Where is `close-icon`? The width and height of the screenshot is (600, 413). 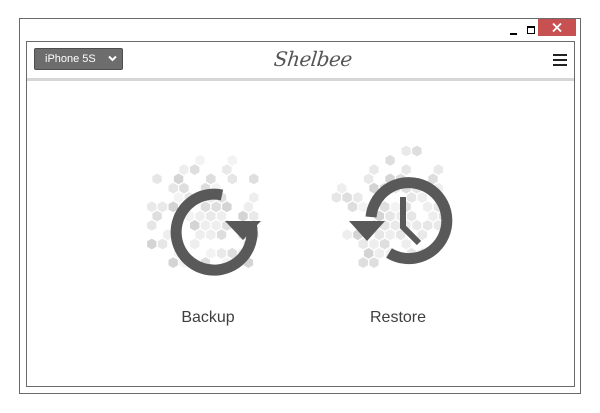
close-icon is located at coordinates (557, 27).